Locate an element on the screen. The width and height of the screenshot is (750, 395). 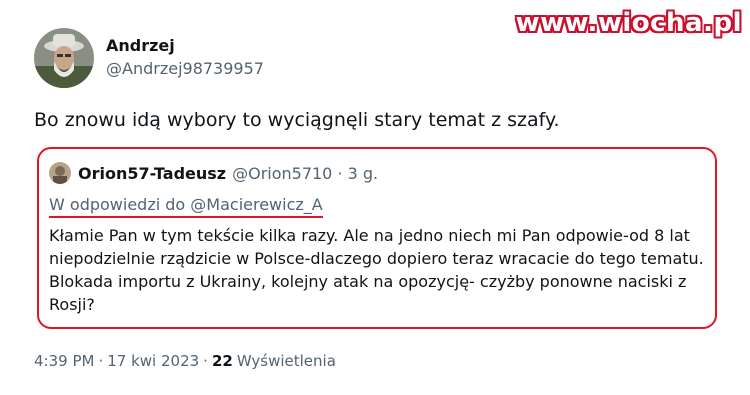
tweet-header: Andrzej @Andrzej98739957 is located at coordinates (149, 58).